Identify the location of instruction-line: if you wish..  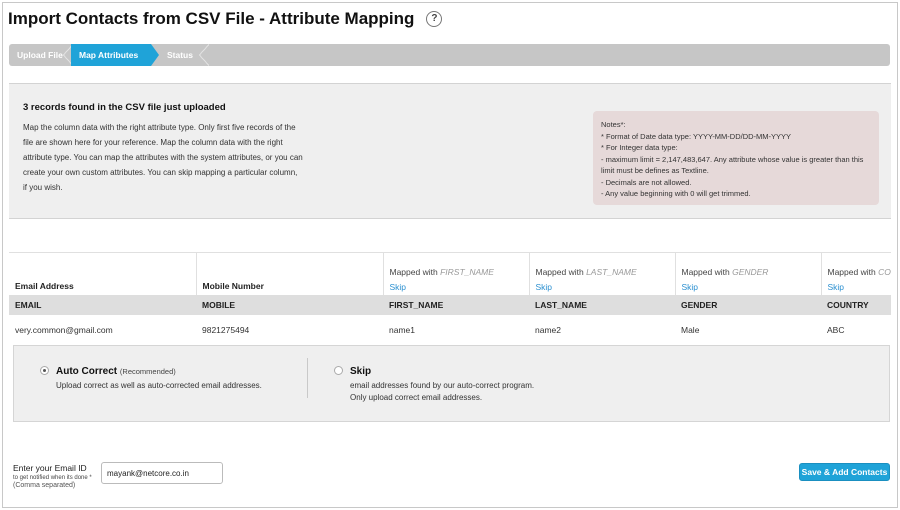
(43, 187).